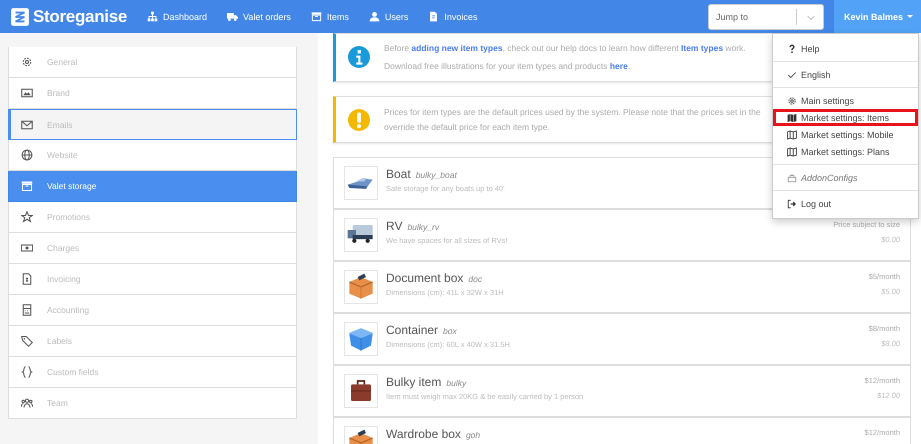  I want to click on check-icon, so click(792, 75).